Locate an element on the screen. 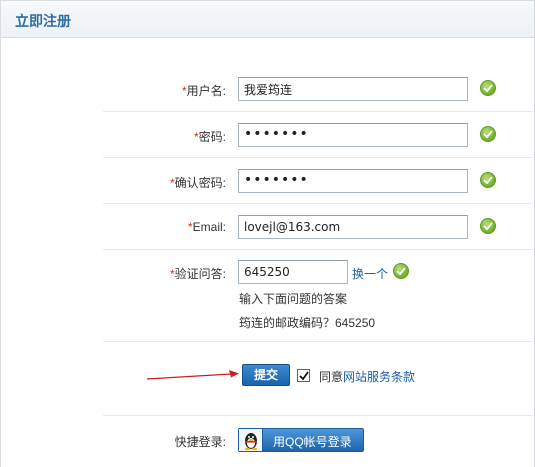 The image size is (535, 467). confirm-password-label: *确认密码: is located at coordinates (197, 183).